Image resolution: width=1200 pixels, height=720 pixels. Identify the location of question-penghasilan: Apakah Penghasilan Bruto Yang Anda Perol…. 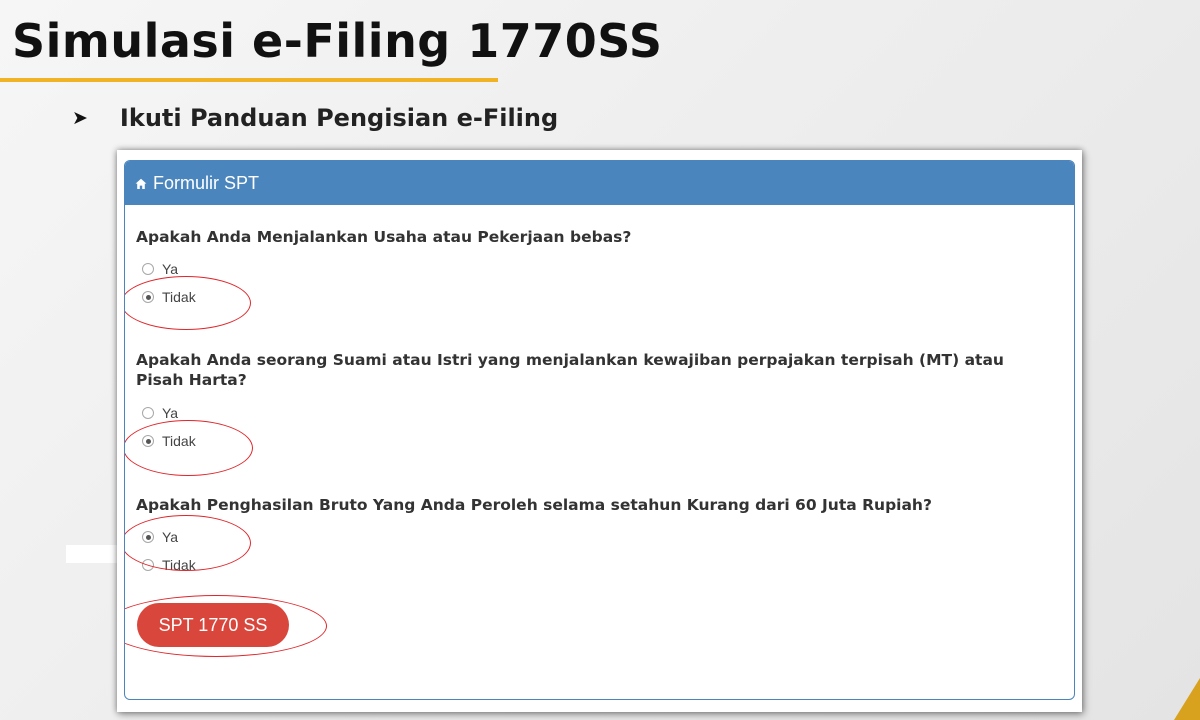
(534, 505).